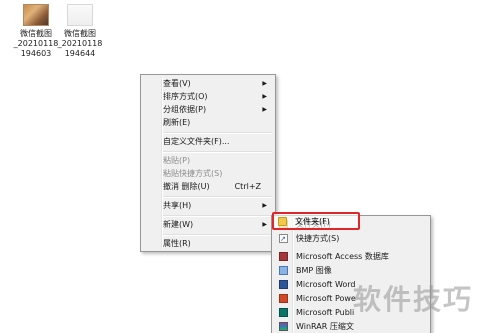 Image resolution: width=500 pixels, height=333 pixels. Describe the element at coordinates (185, 109) in the screenshot. I see `menu-item-label: 分组依据(P)` at that location.